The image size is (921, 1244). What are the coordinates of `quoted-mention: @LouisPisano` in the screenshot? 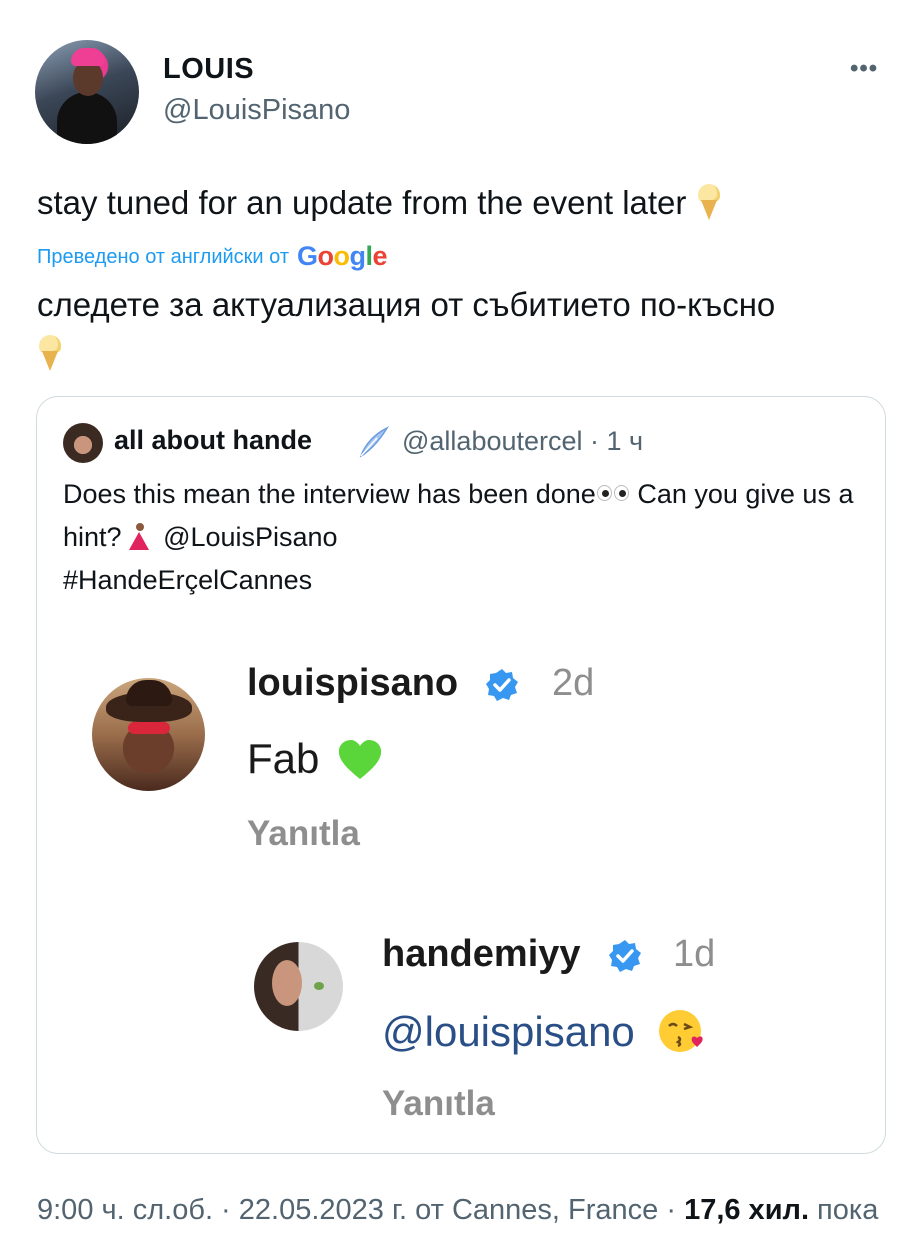 It's located at (247, 537).